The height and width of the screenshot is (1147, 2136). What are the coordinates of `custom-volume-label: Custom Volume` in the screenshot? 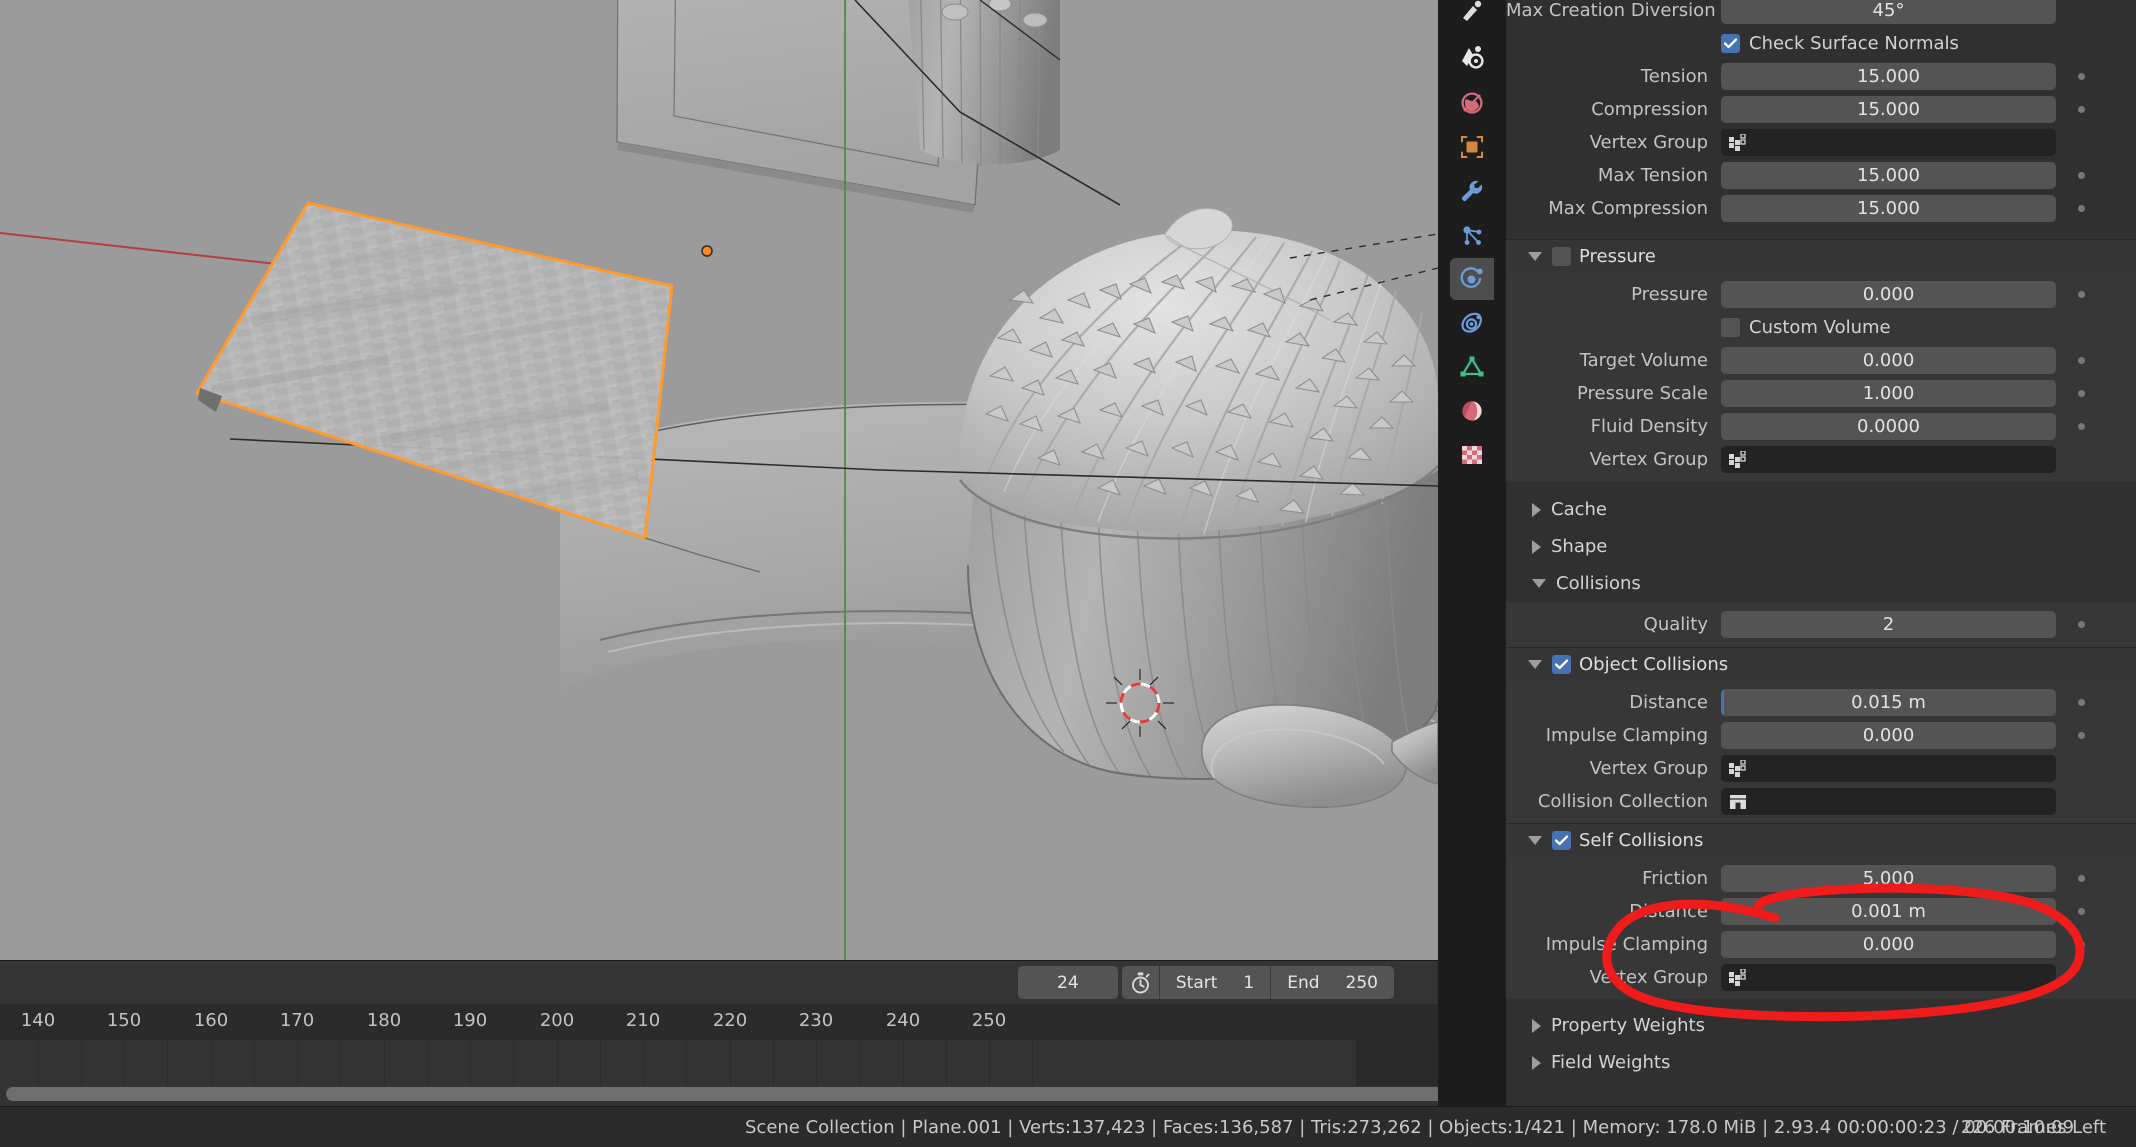 It's located at (1820, 327).